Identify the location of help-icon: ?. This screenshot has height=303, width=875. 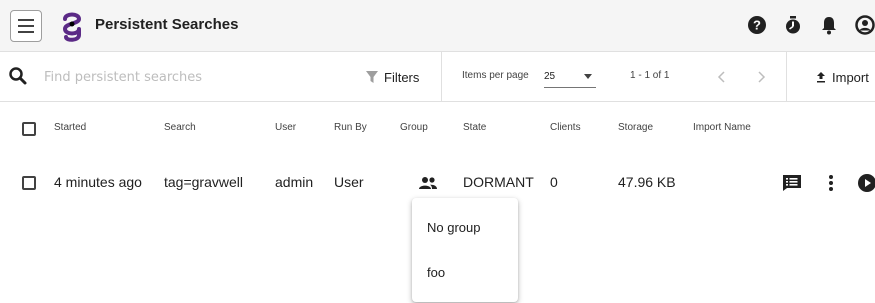
(757, 25).